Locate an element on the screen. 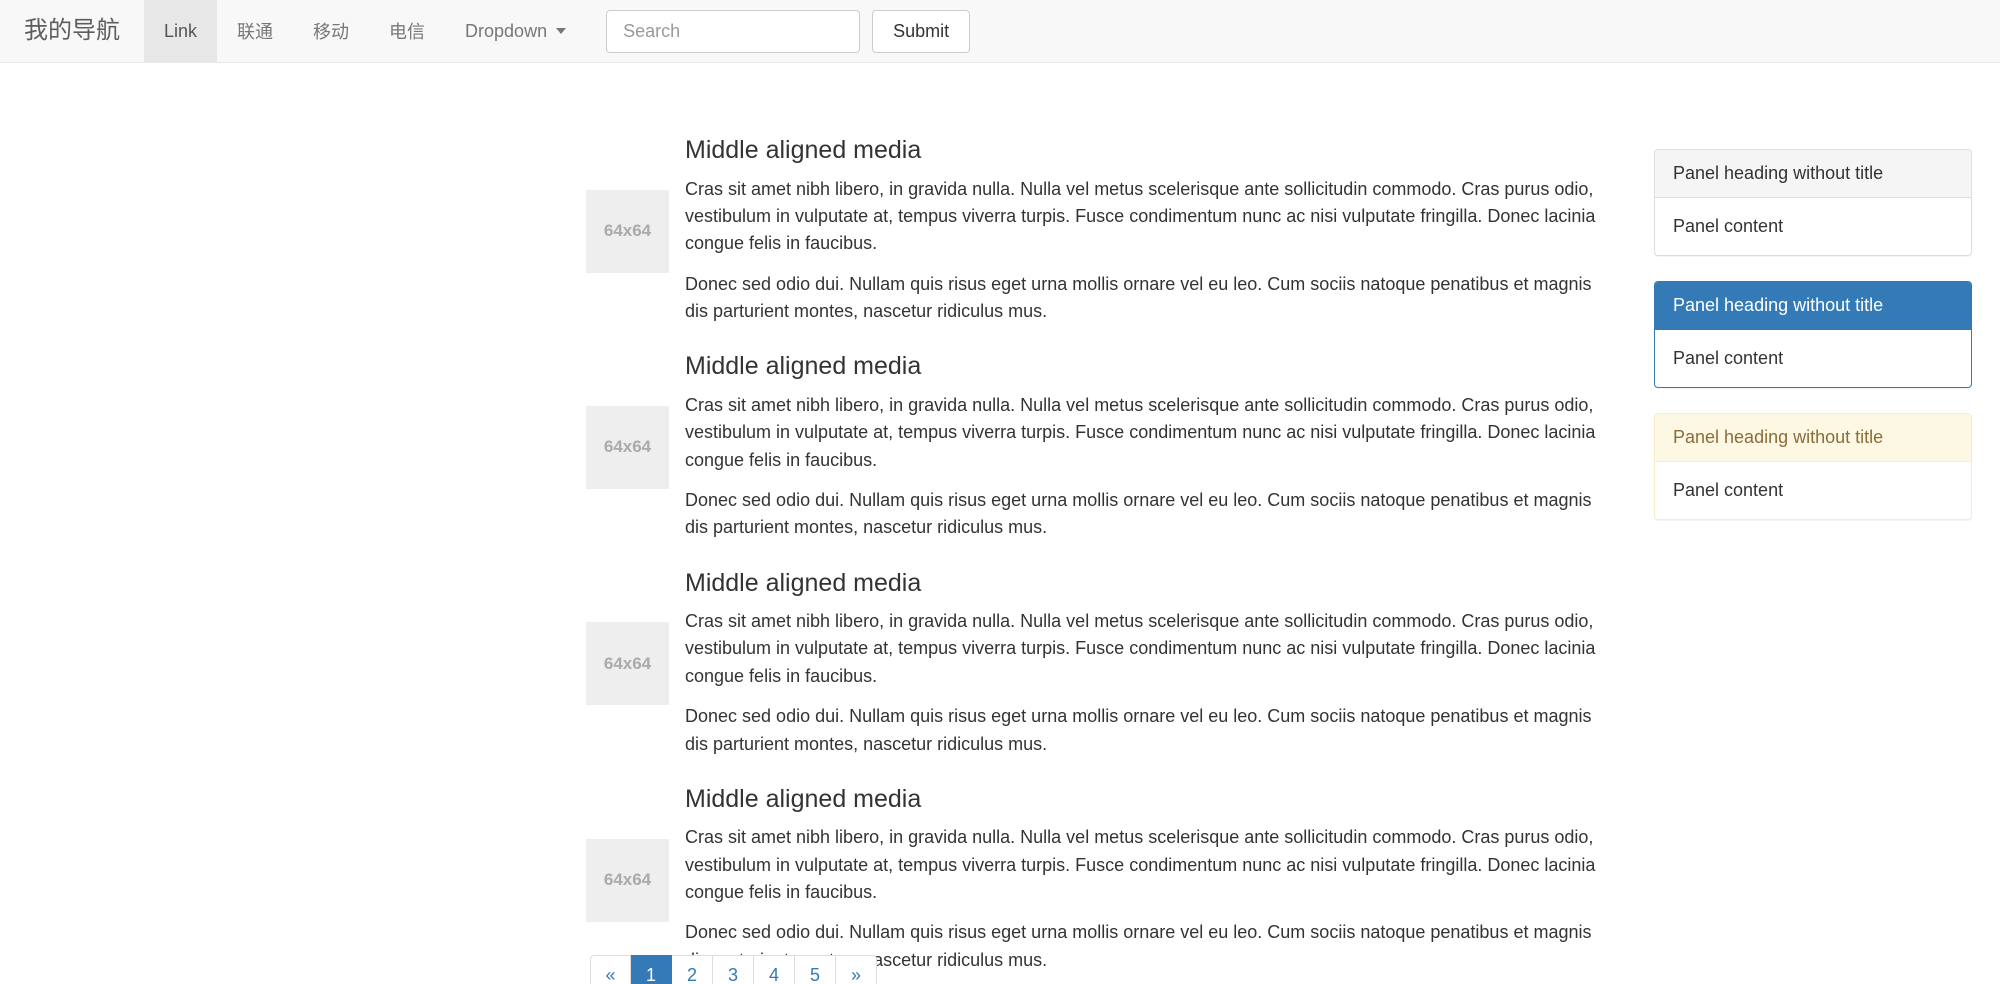 This screenshot has width=2000, height=984. navbar-item: Dropdown is located at coordinates (515, 31).